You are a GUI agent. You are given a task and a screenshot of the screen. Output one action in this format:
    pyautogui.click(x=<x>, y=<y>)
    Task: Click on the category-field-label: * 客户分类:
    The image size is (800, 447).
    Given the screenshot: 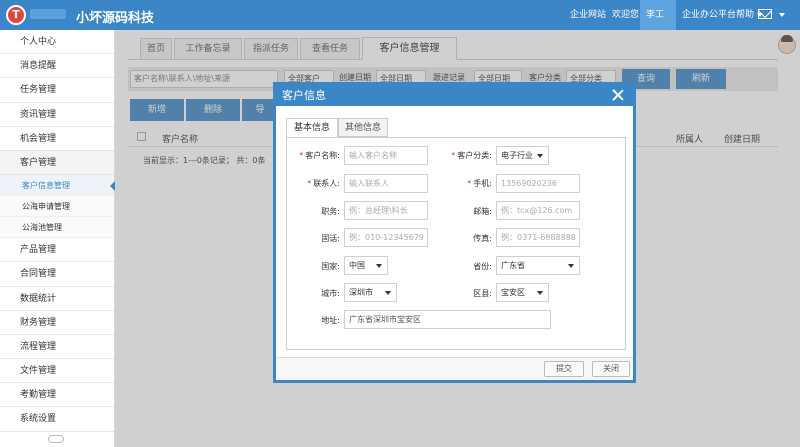 What is the action you would take?
    pyautogui.click(x=467, y=155)
    